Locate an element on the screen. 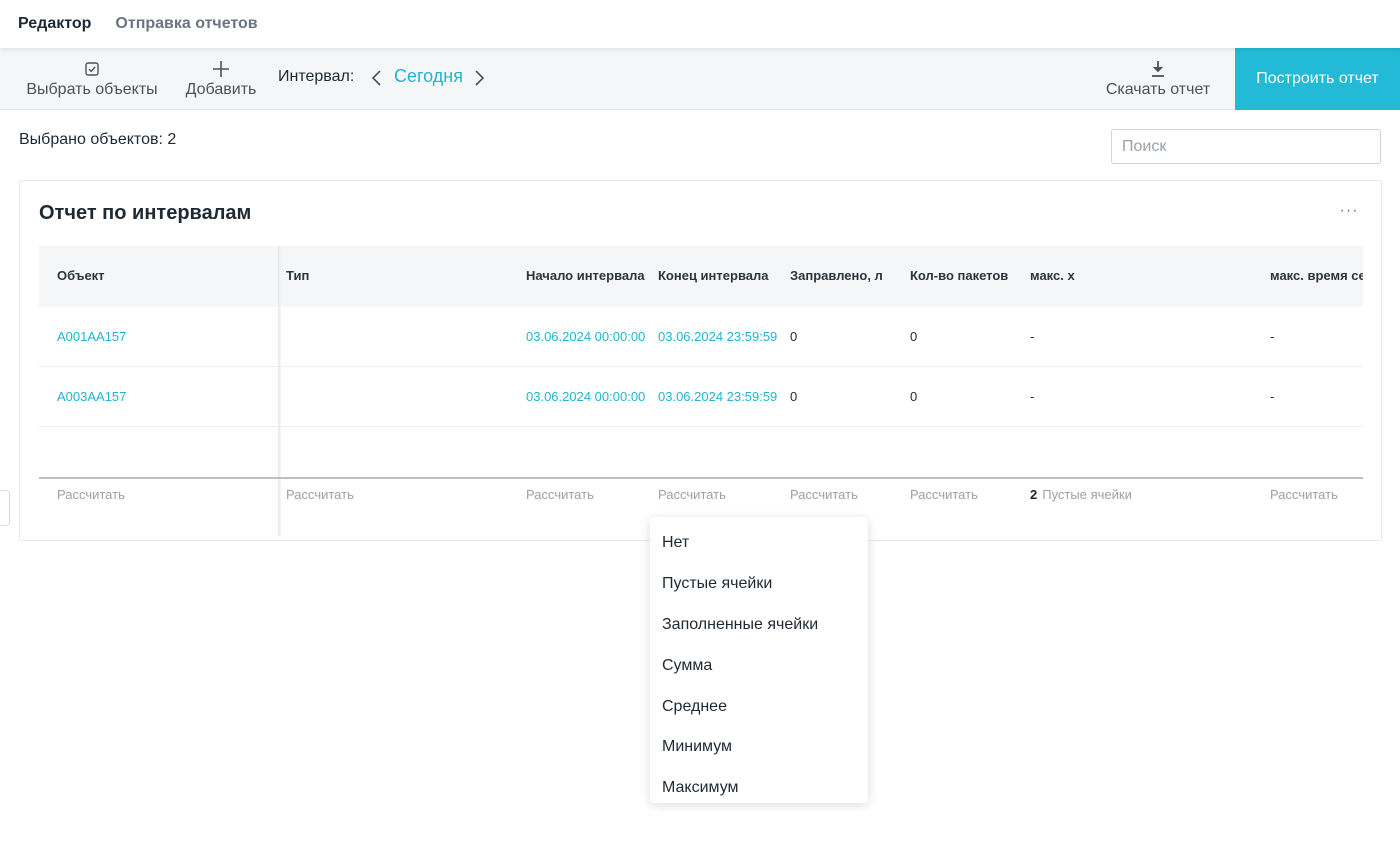 The height and width of the screenshot is (847, 1400). dropdown-option-min: Минимум is located at coordinates (759, 747).